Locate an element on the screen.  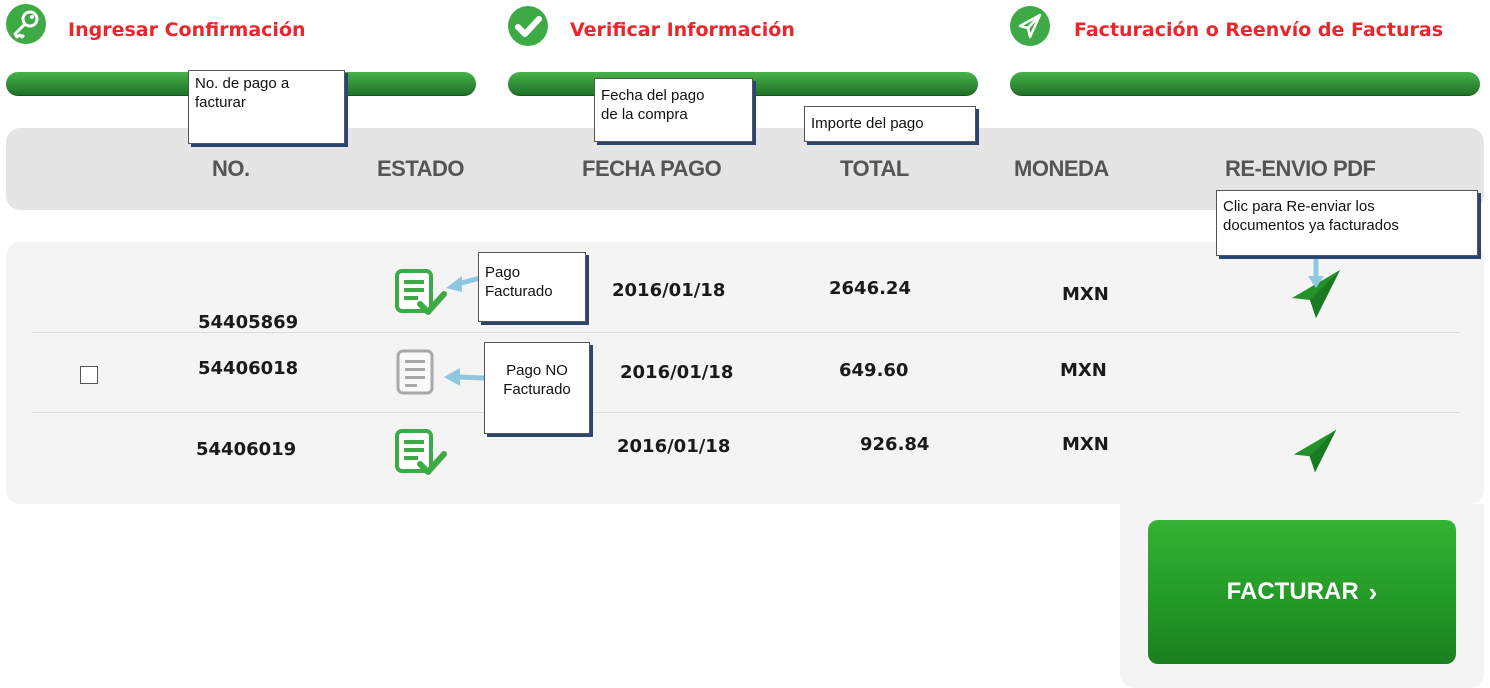
key-icon is located at coordinates (26, 24).